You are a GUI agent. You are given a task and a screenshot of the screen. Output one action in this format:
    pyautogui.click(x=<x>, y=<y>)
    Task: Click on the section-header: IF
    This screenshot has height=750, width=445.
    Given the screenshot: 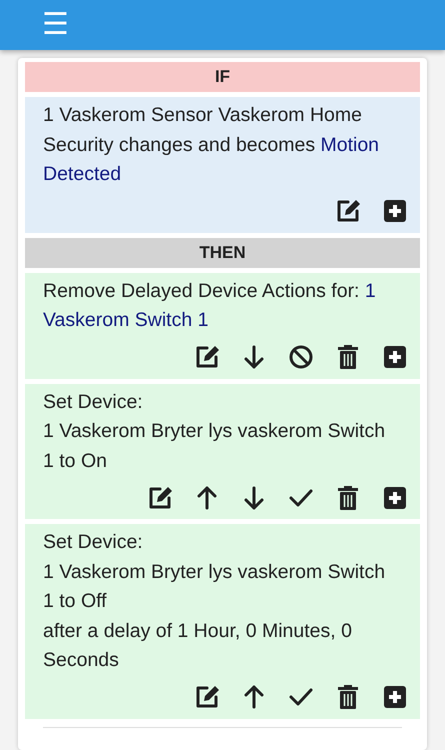 What is the action you would take?
    pyautogui.click(x=222, y=77)
    